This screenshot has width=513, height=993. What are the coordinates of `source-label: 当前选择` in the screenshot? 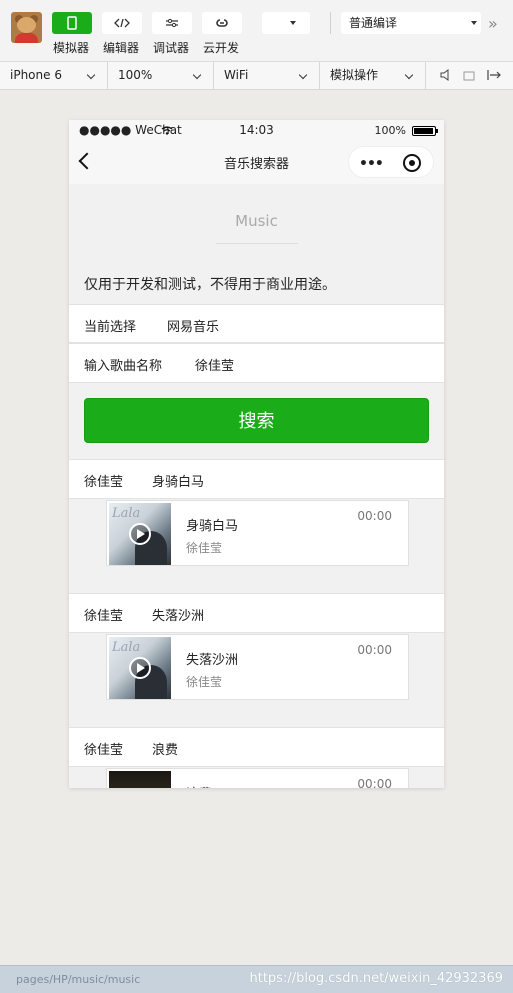 It's located at (110, 327).